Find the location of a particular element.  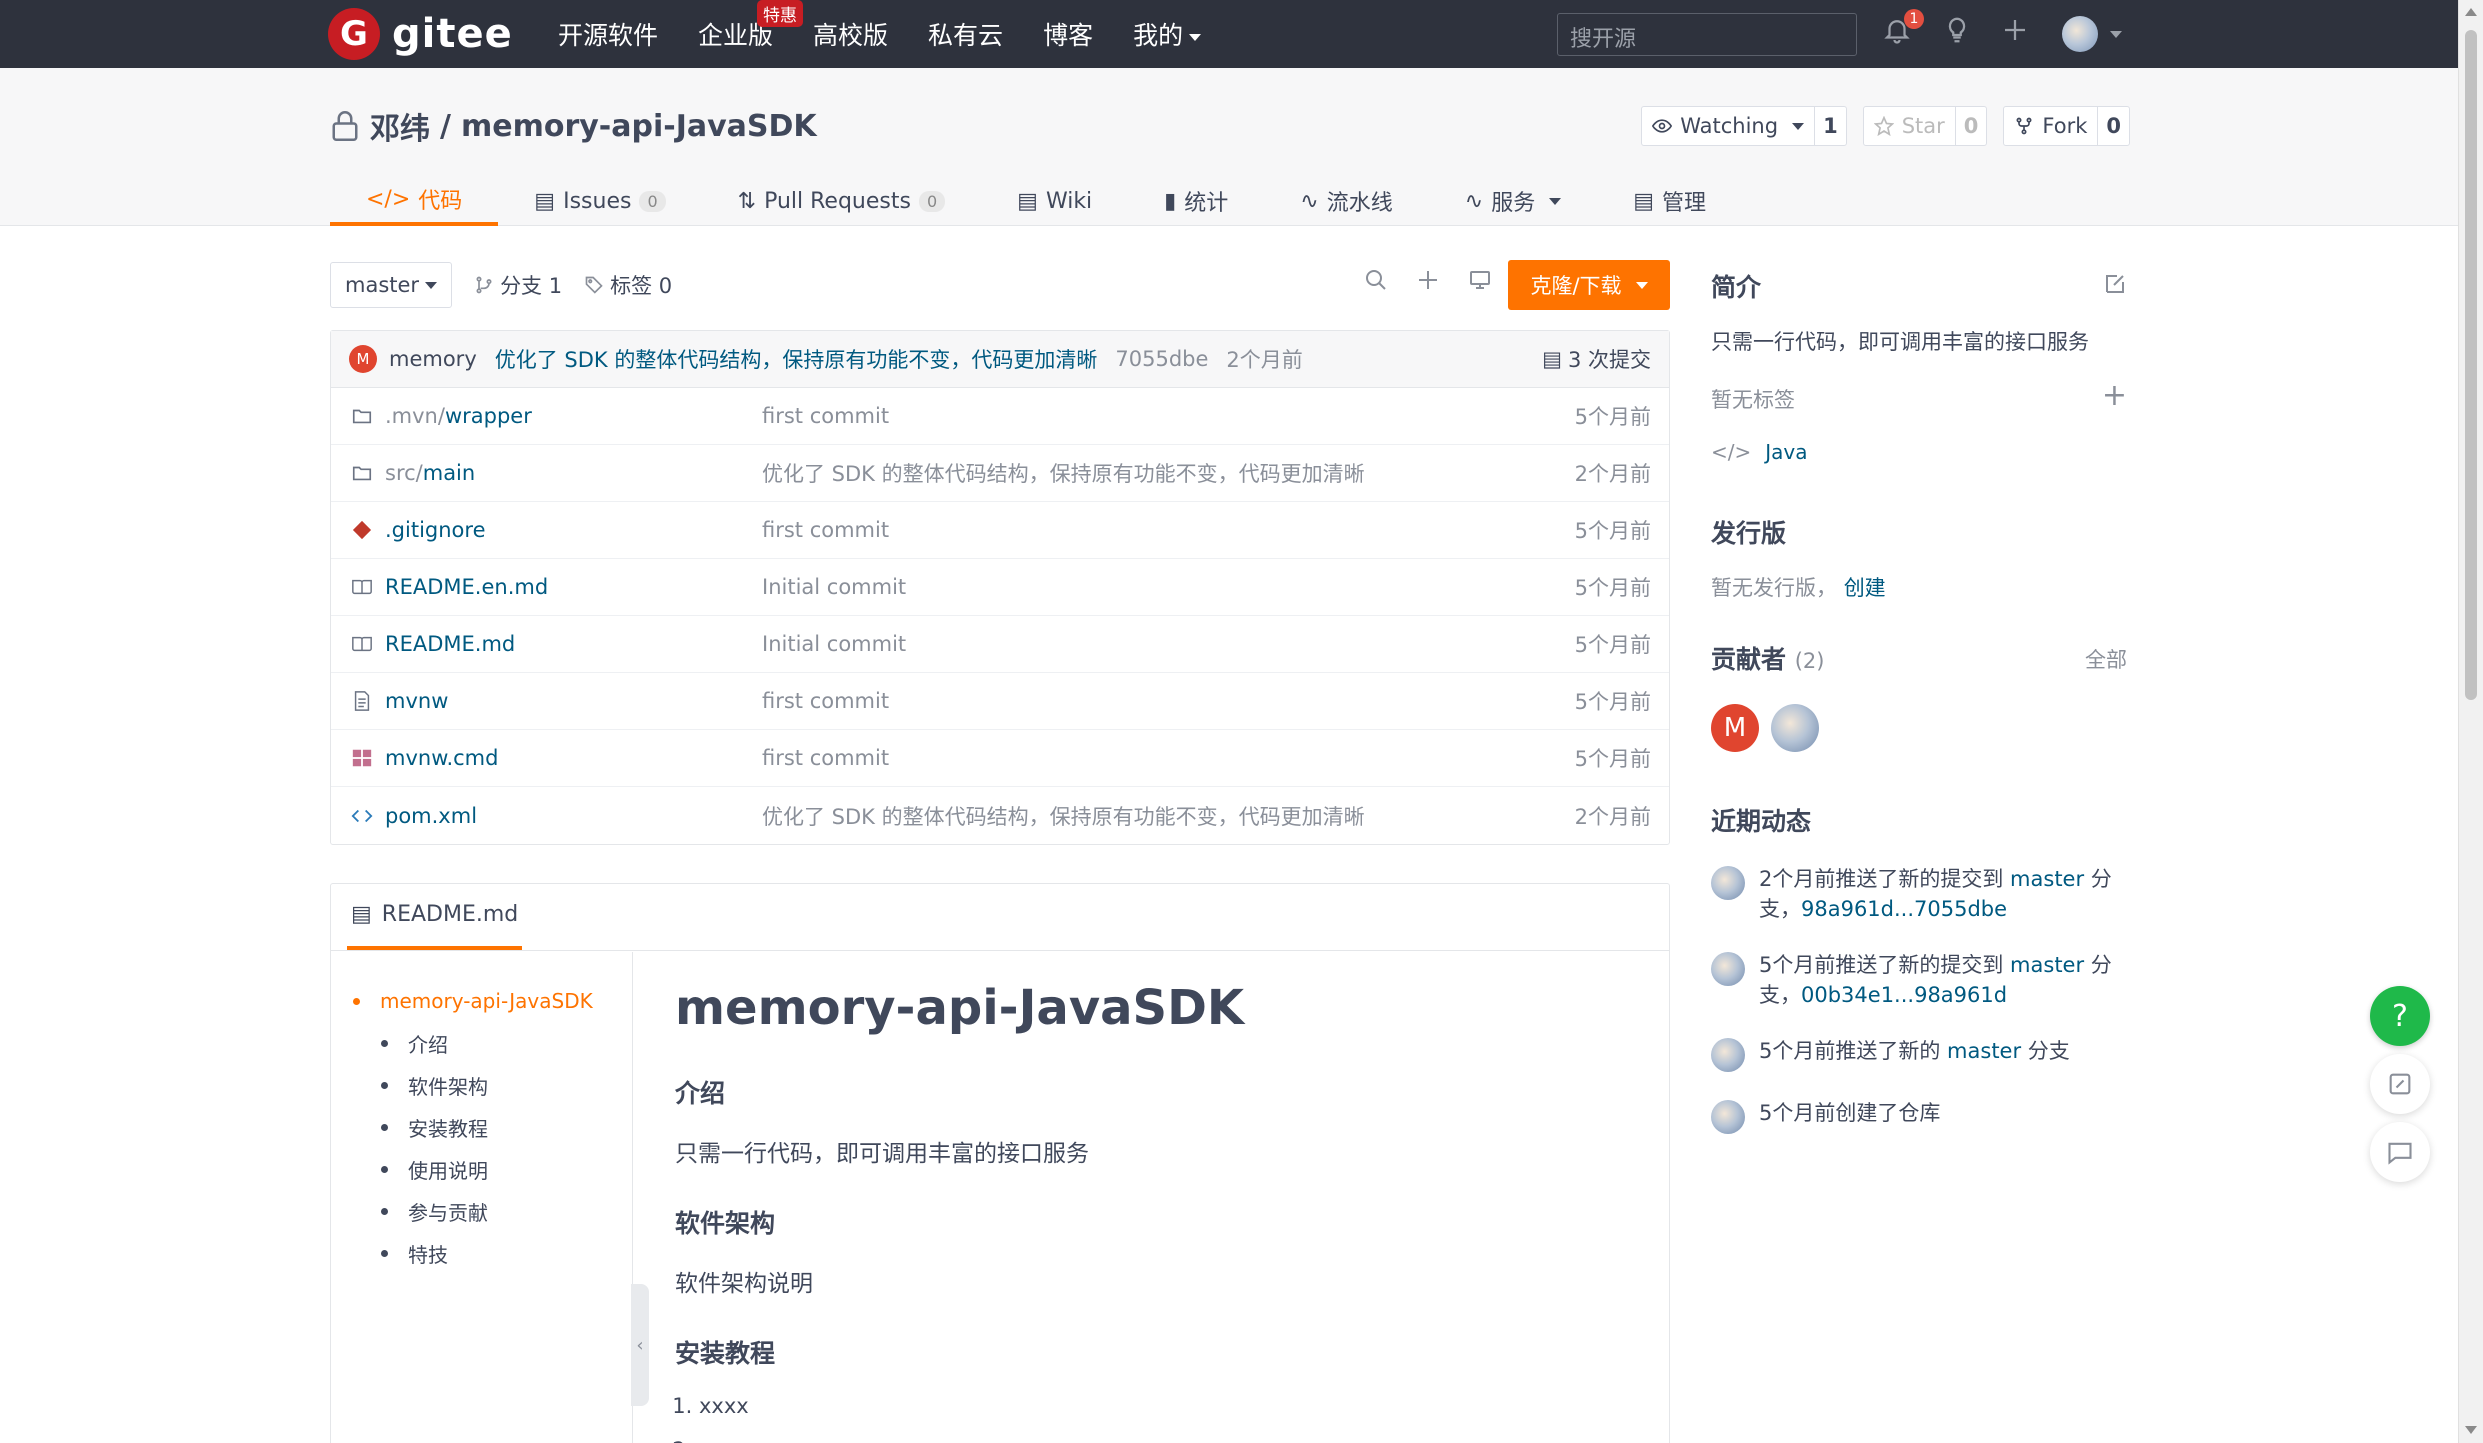

search-icon is located at coordinates (1376, 280).